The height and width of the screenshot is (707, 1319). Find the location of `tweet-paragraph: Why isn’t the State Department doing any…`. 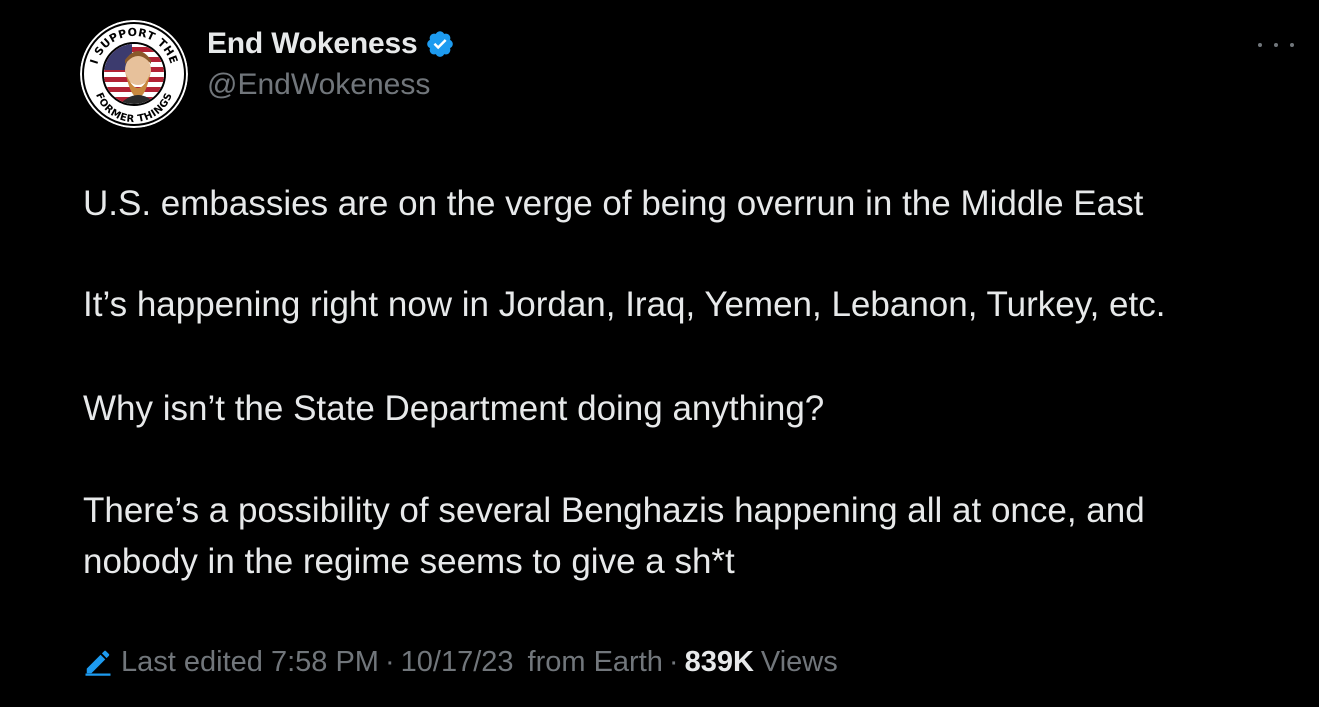

tweet-paragraph: Why isn’t the State Department doing any… is located at coordinates (454, 408).